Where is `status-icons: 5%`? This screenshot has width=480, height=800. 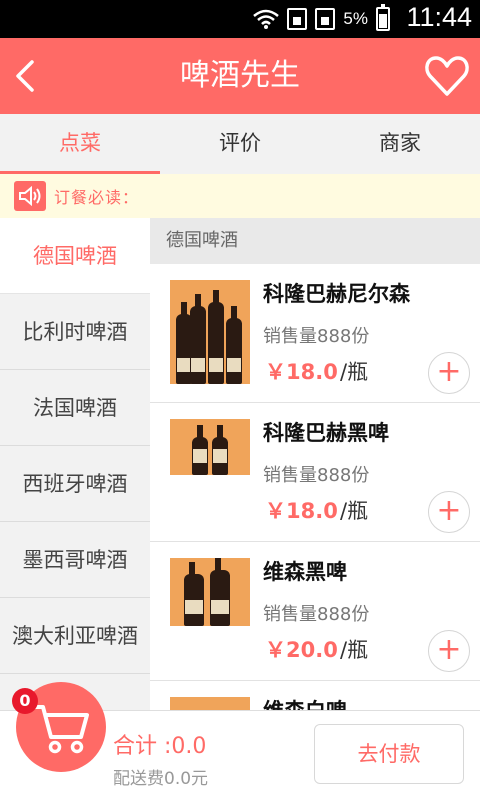 status-icons: 5% is located at coordinates (321, 18).